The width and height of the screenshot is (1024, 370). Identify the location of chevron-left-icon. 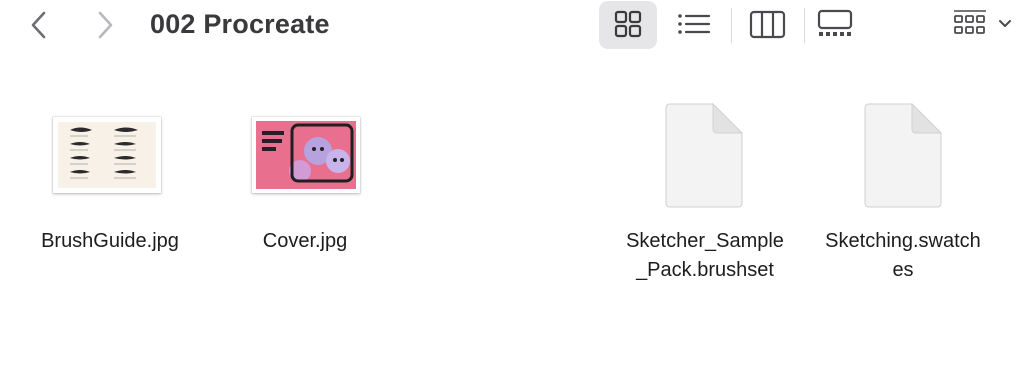
(38, 25).